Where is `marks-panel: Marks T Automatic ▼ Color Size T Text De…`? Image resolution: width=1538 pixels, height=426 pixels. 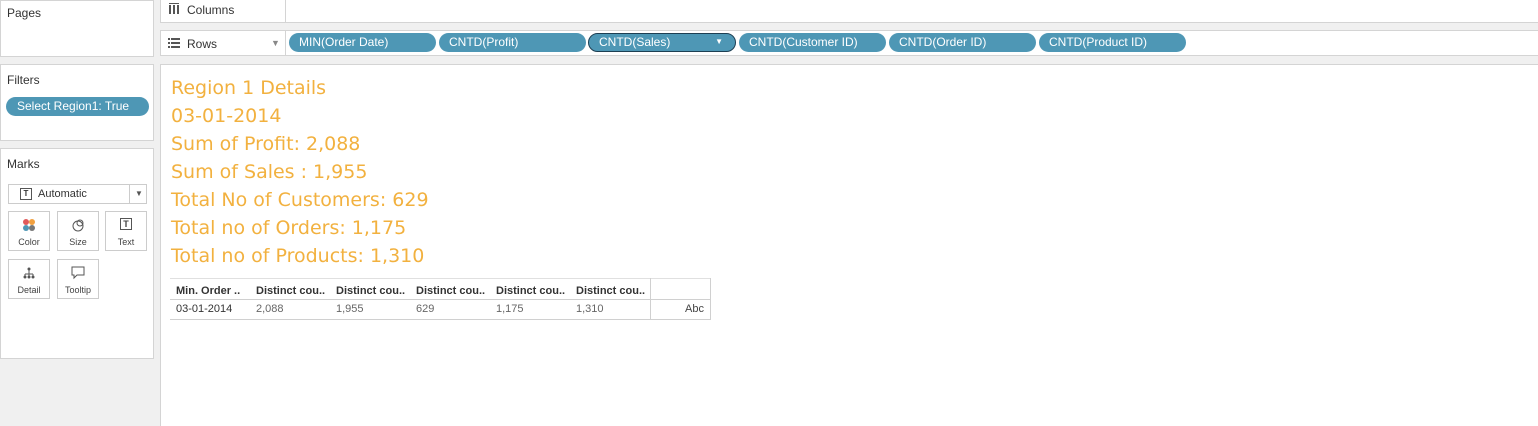
marks-panel: Marks T Automatic ▼ Color Size T Text De… is located at coordinates (77, 253).